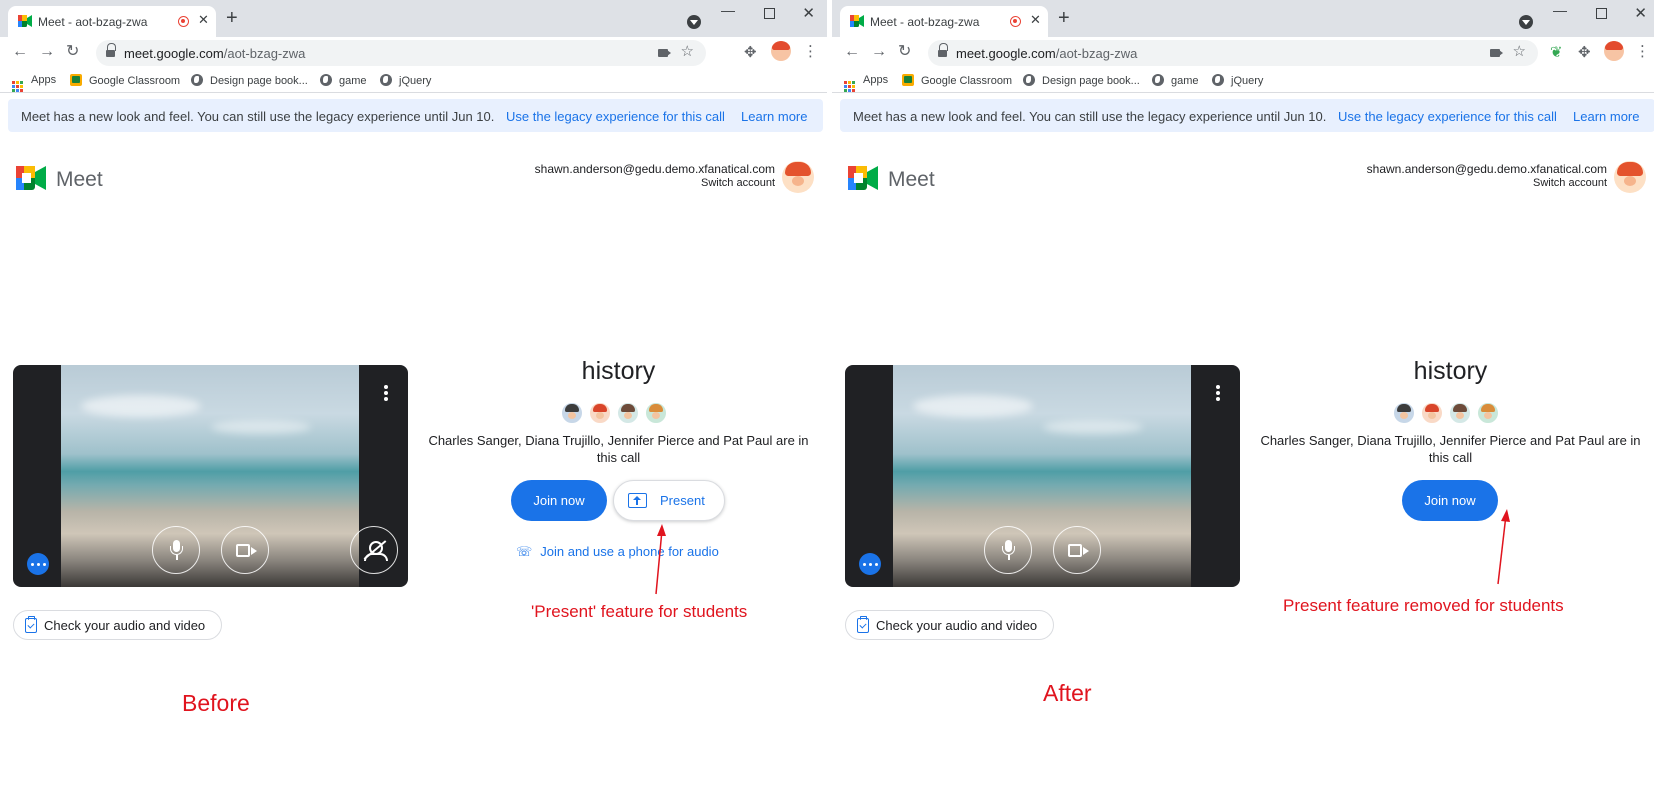  Describe the element at coordinates (125, 625) in the screenshot. I see `check-audio-video-label: Check your audio and video` at that location.